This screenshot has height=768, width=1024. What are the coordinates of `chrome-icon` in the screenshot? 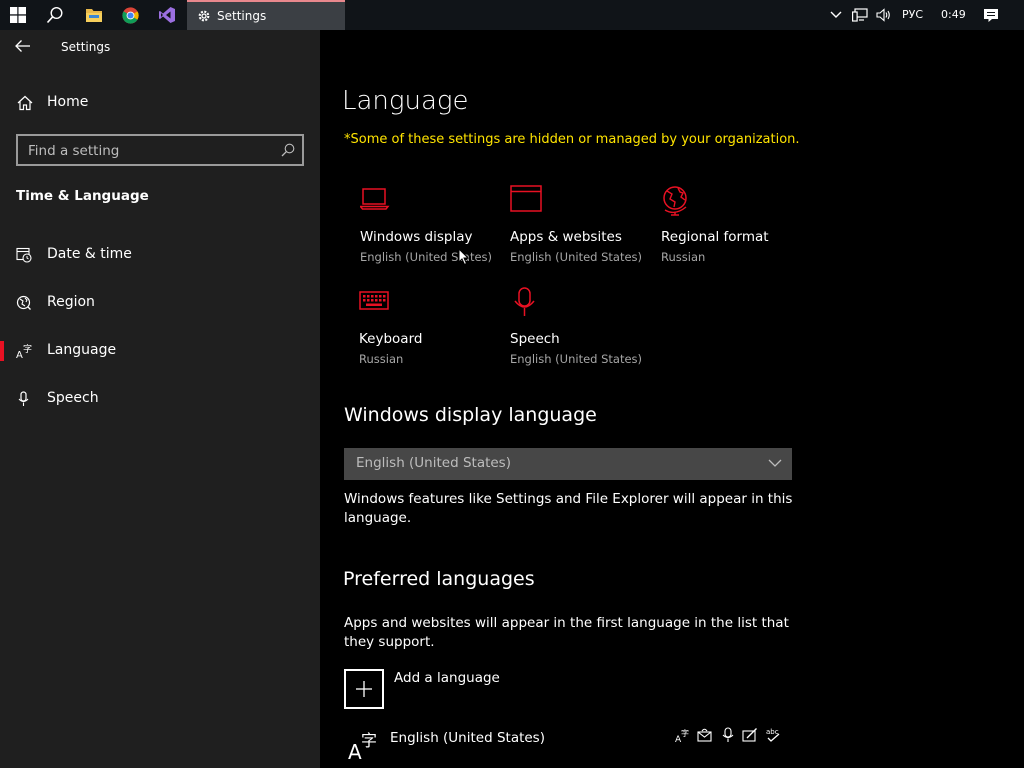 It's located at (130, 15).